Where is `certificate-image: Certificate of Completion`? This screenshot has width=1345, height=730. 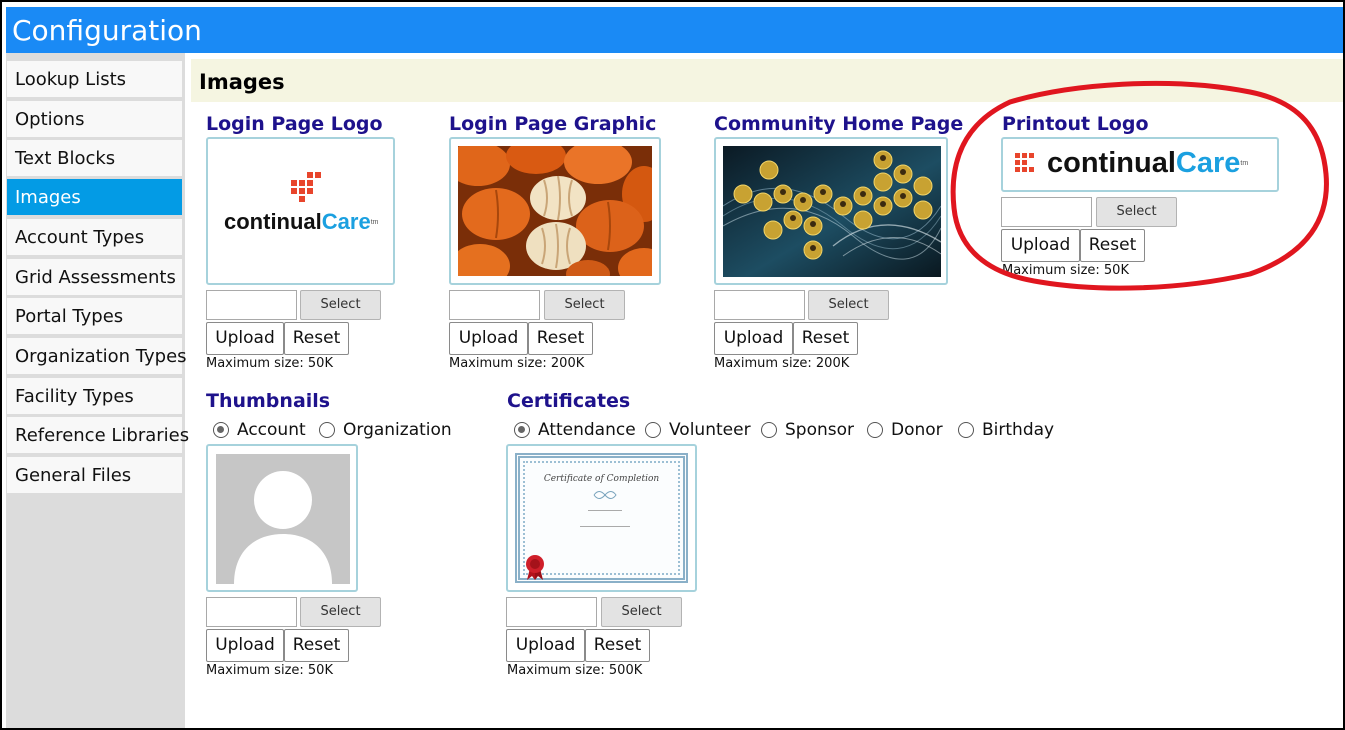
certificate-image: Certificate of Completion is located at coordinates (601, 518).